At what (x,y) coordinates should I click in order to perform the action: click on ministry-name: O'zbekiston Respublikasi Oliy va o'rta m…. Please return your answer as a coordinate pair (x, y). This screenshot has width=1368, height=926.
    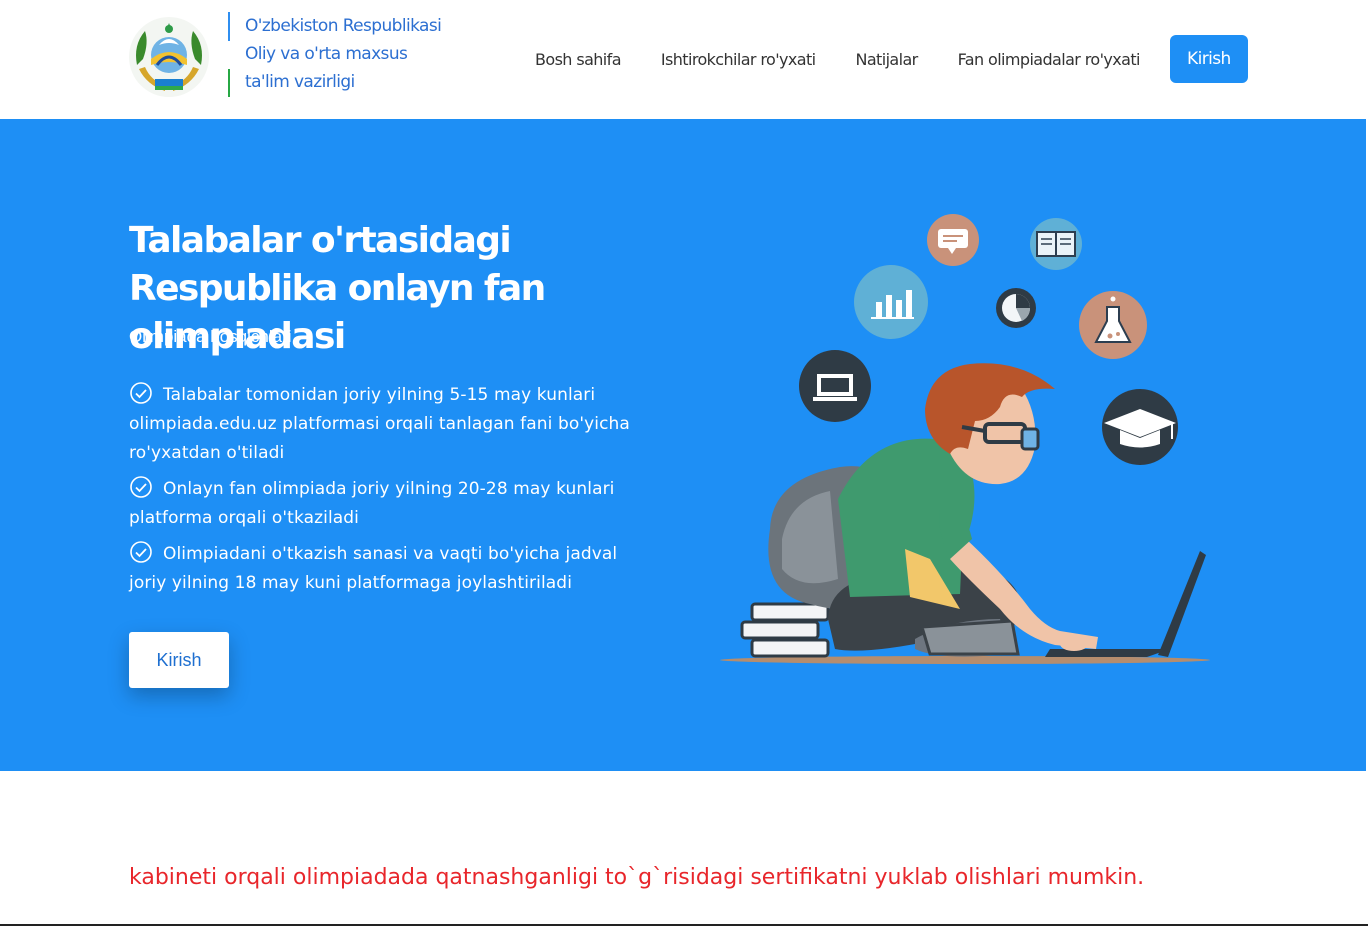
    Looking at the image, I should click on (335, 55).